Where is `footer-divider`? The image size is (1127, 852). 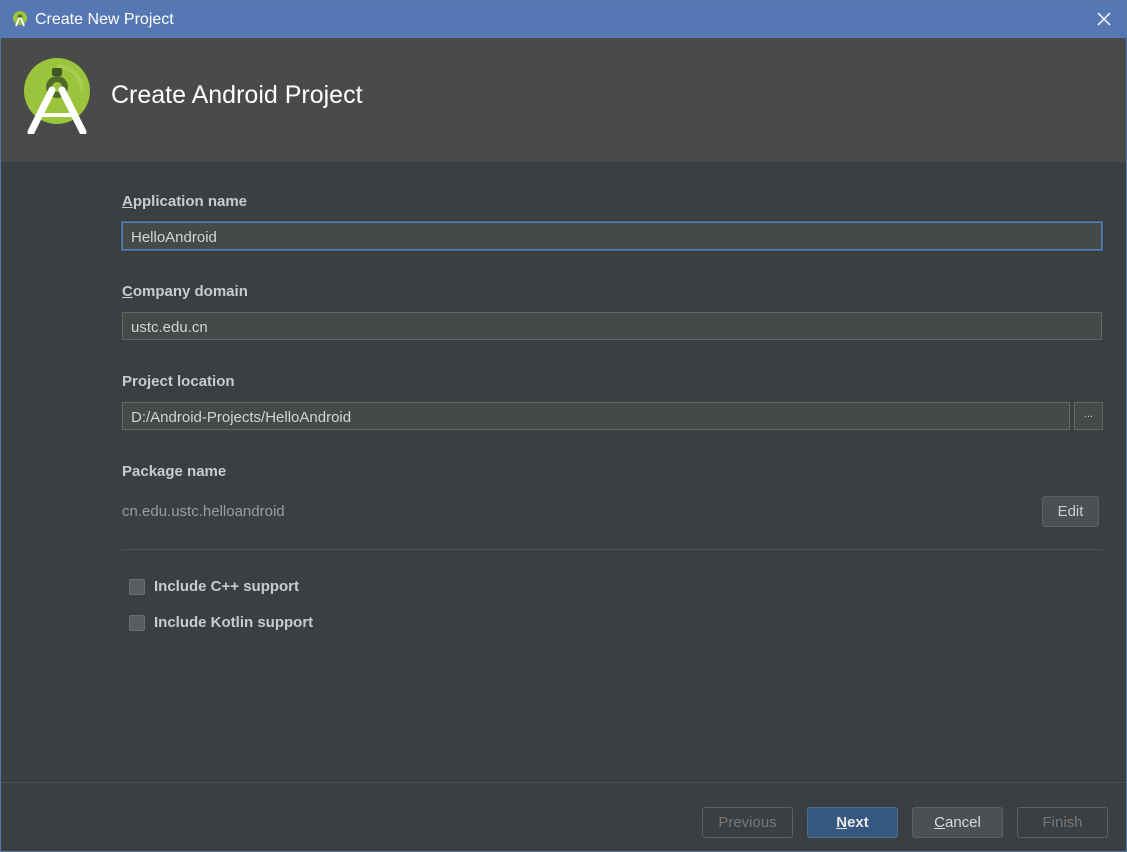 footer-divider is located at coordinates (563, 782).